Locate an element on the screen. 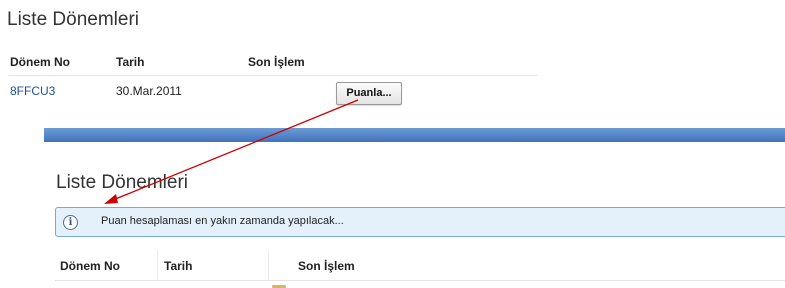 This screenshot has width=785, height=288. period-date: 30.Mar.2011 is located at coordinates (149, 91).